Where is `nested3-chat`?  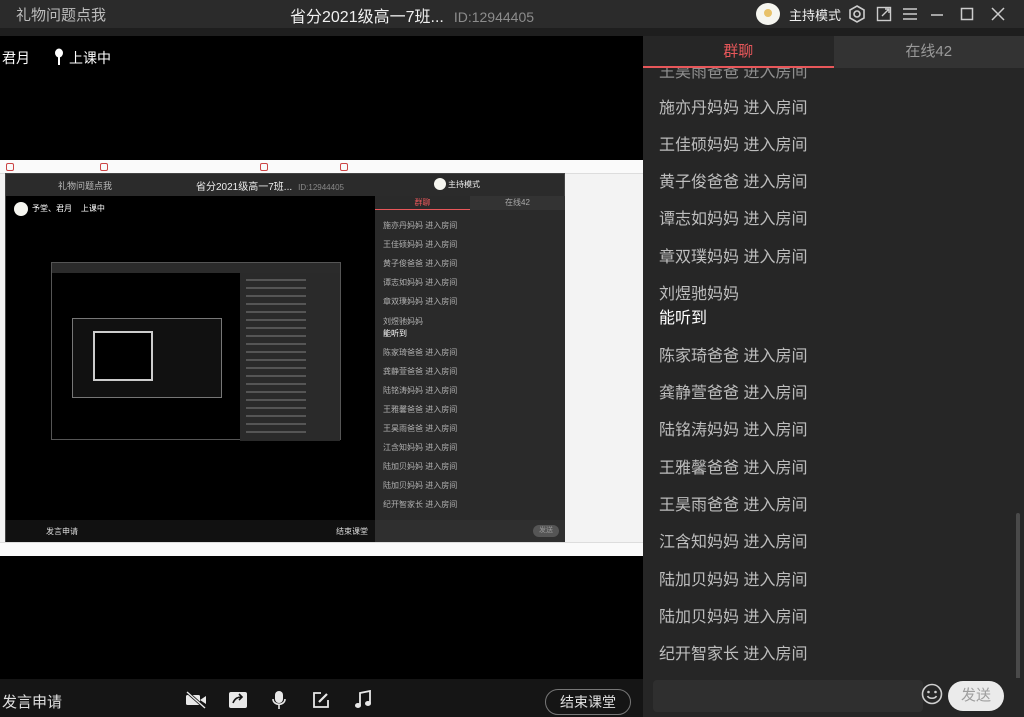 nested3-chat is located at coordinates (290, 357).